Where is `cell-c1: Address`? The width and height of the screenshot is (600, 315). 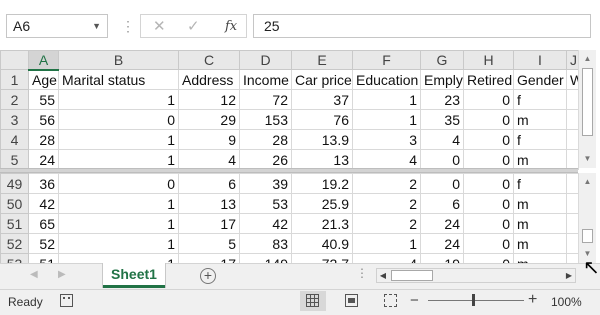
cell-c1: Address is located at coordinates (209, 79).